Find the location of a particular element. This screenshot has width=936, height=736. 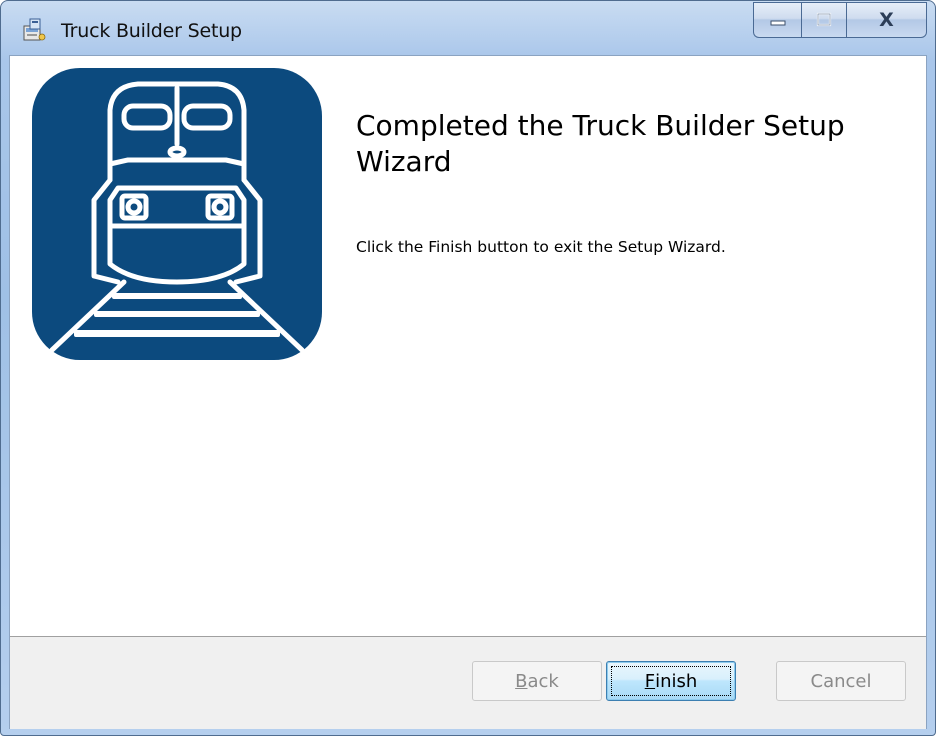

maximize-icon is located at coordinates (824, 19).